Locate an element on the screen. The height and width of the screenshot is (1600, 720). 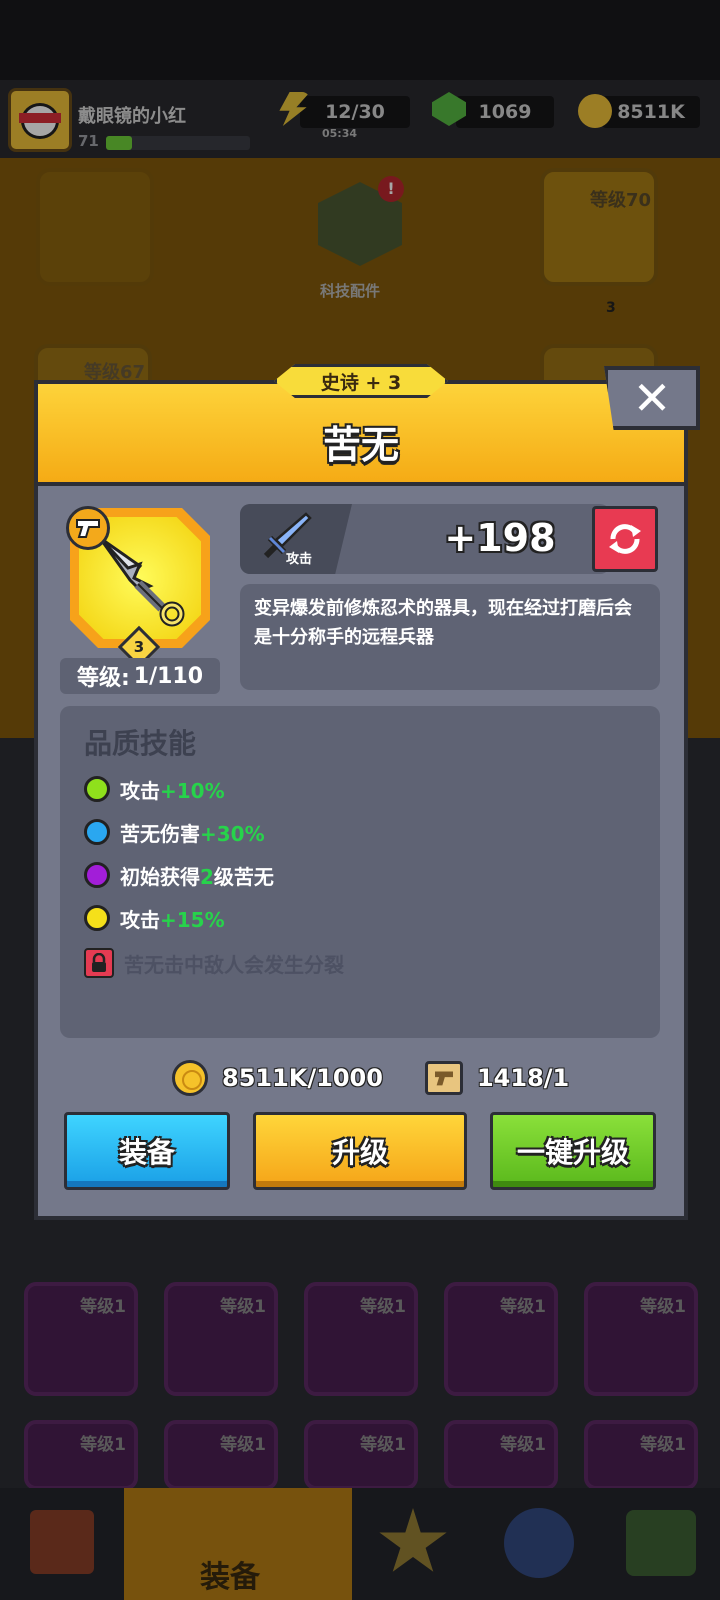
item-level: 等级: 1/110 is located at coordinates (140, 676).